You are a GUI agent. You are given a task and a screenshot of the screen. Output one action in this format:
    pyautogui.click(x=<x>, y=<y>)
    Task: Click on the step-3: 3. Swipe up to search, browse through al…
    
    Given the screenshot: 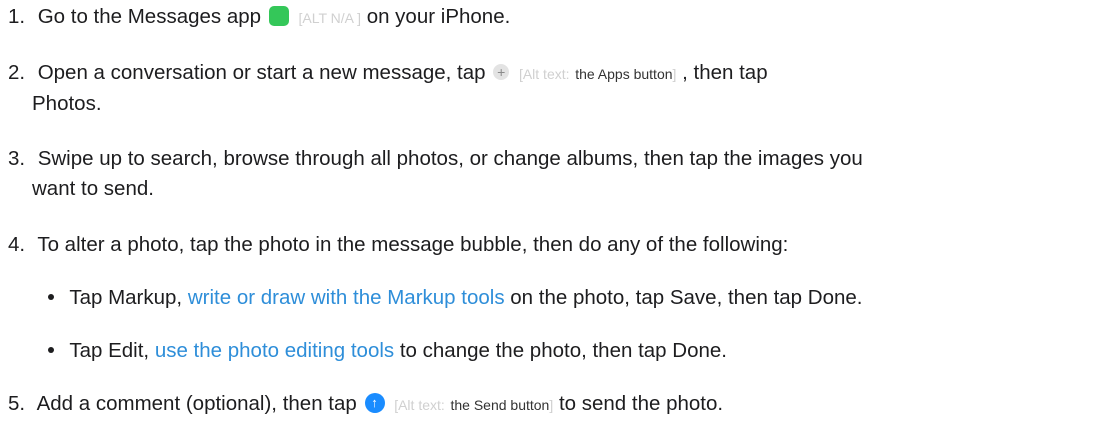 What is the action you would take?
    pyautogui.click(x=435, y=174)
    